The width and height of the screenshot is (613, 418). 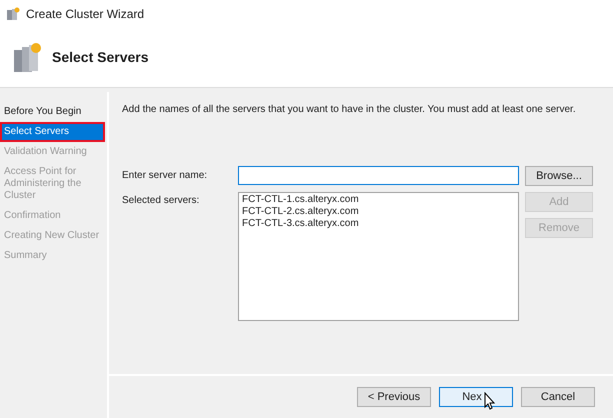 I want to click on servers-list: FCT-CTL-1.cs.alteryx.com FCT-CTL-2.cs.alteryx.com FCT-CTL-3.cs.alteryx.com, so click(x=378, y=256).